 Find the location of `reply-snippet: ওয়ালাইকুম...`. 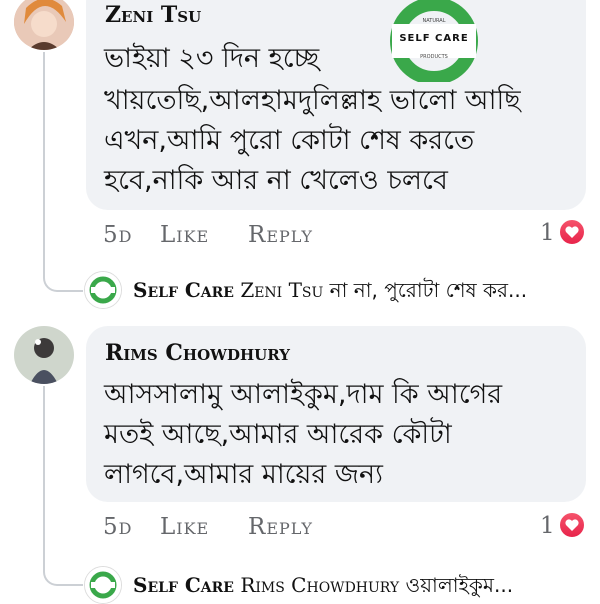

reply-snippet: ওয়ালাইকুম... is located at coordinates (459, 585).